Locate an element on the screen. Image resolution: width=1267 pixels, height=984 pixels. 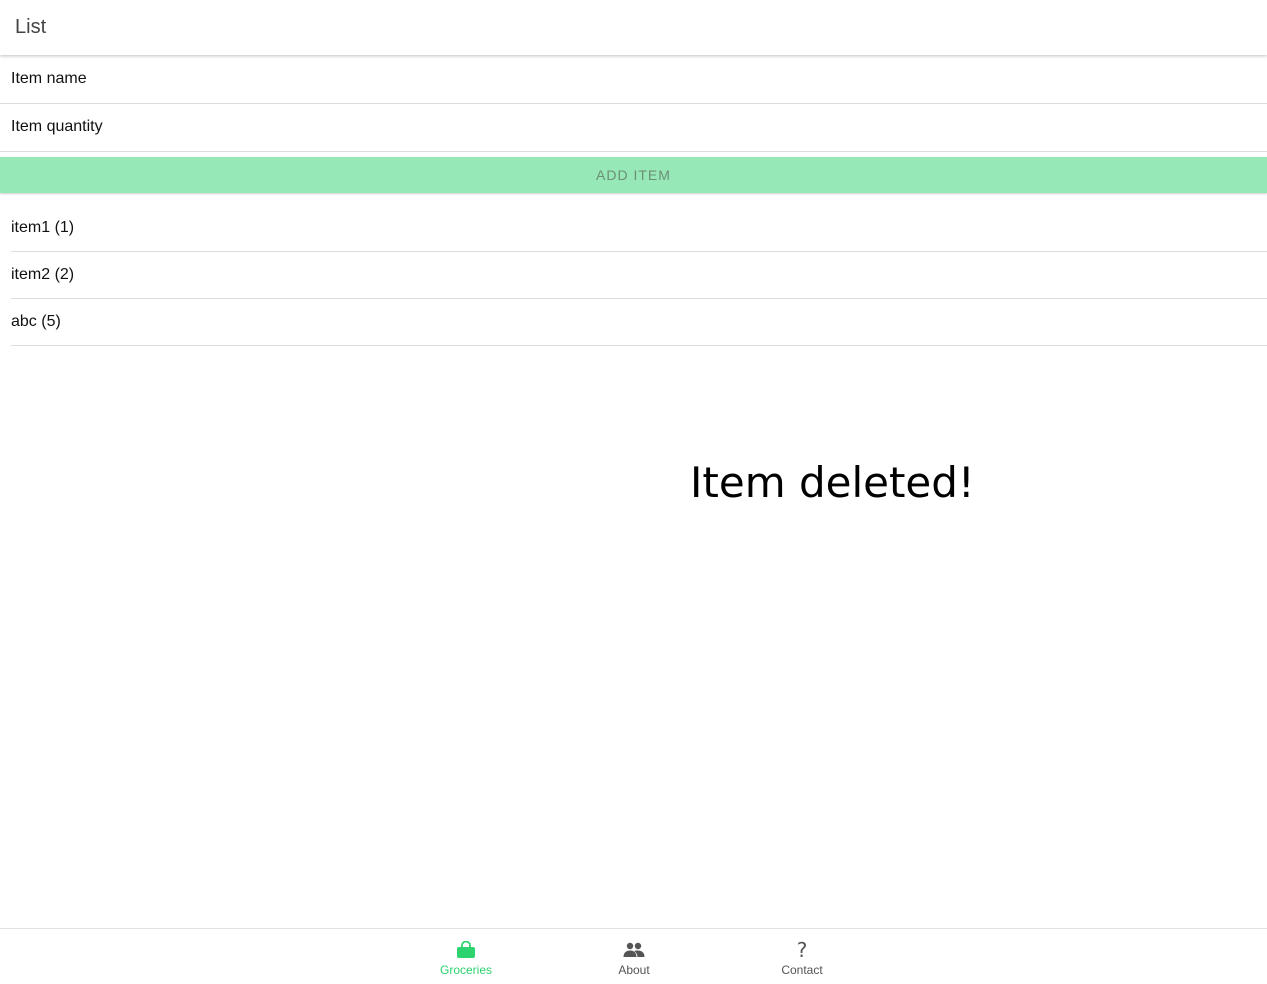
list-item: item1 (1) is located at coordinates (639, 228).